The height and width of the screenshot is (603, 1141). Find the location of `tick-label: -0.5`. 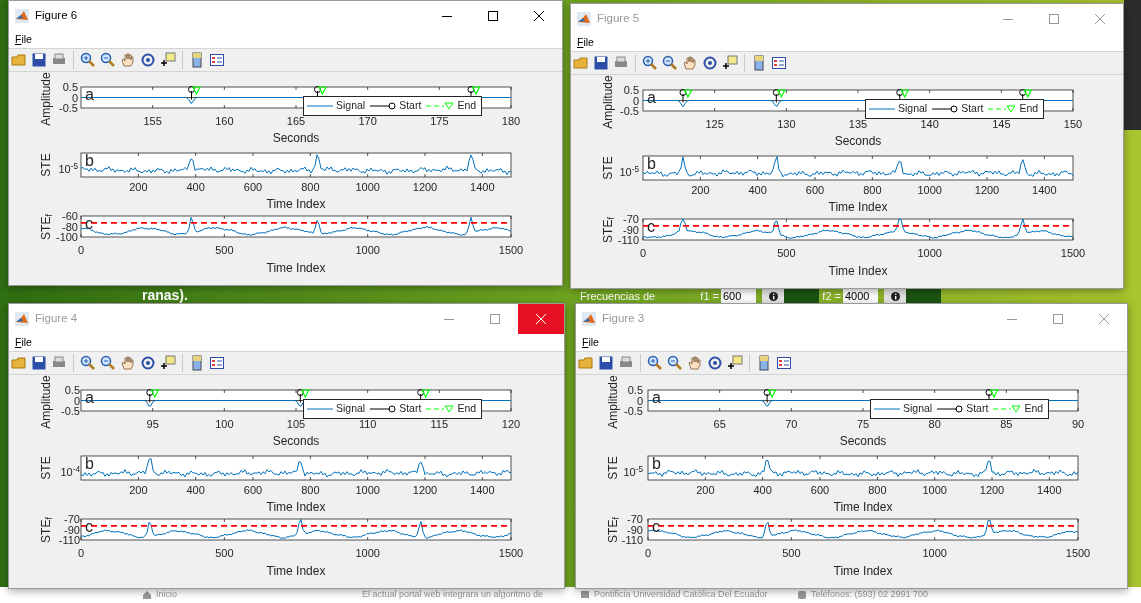

tick-label: -0.5 is located at coordinates (629, 111).